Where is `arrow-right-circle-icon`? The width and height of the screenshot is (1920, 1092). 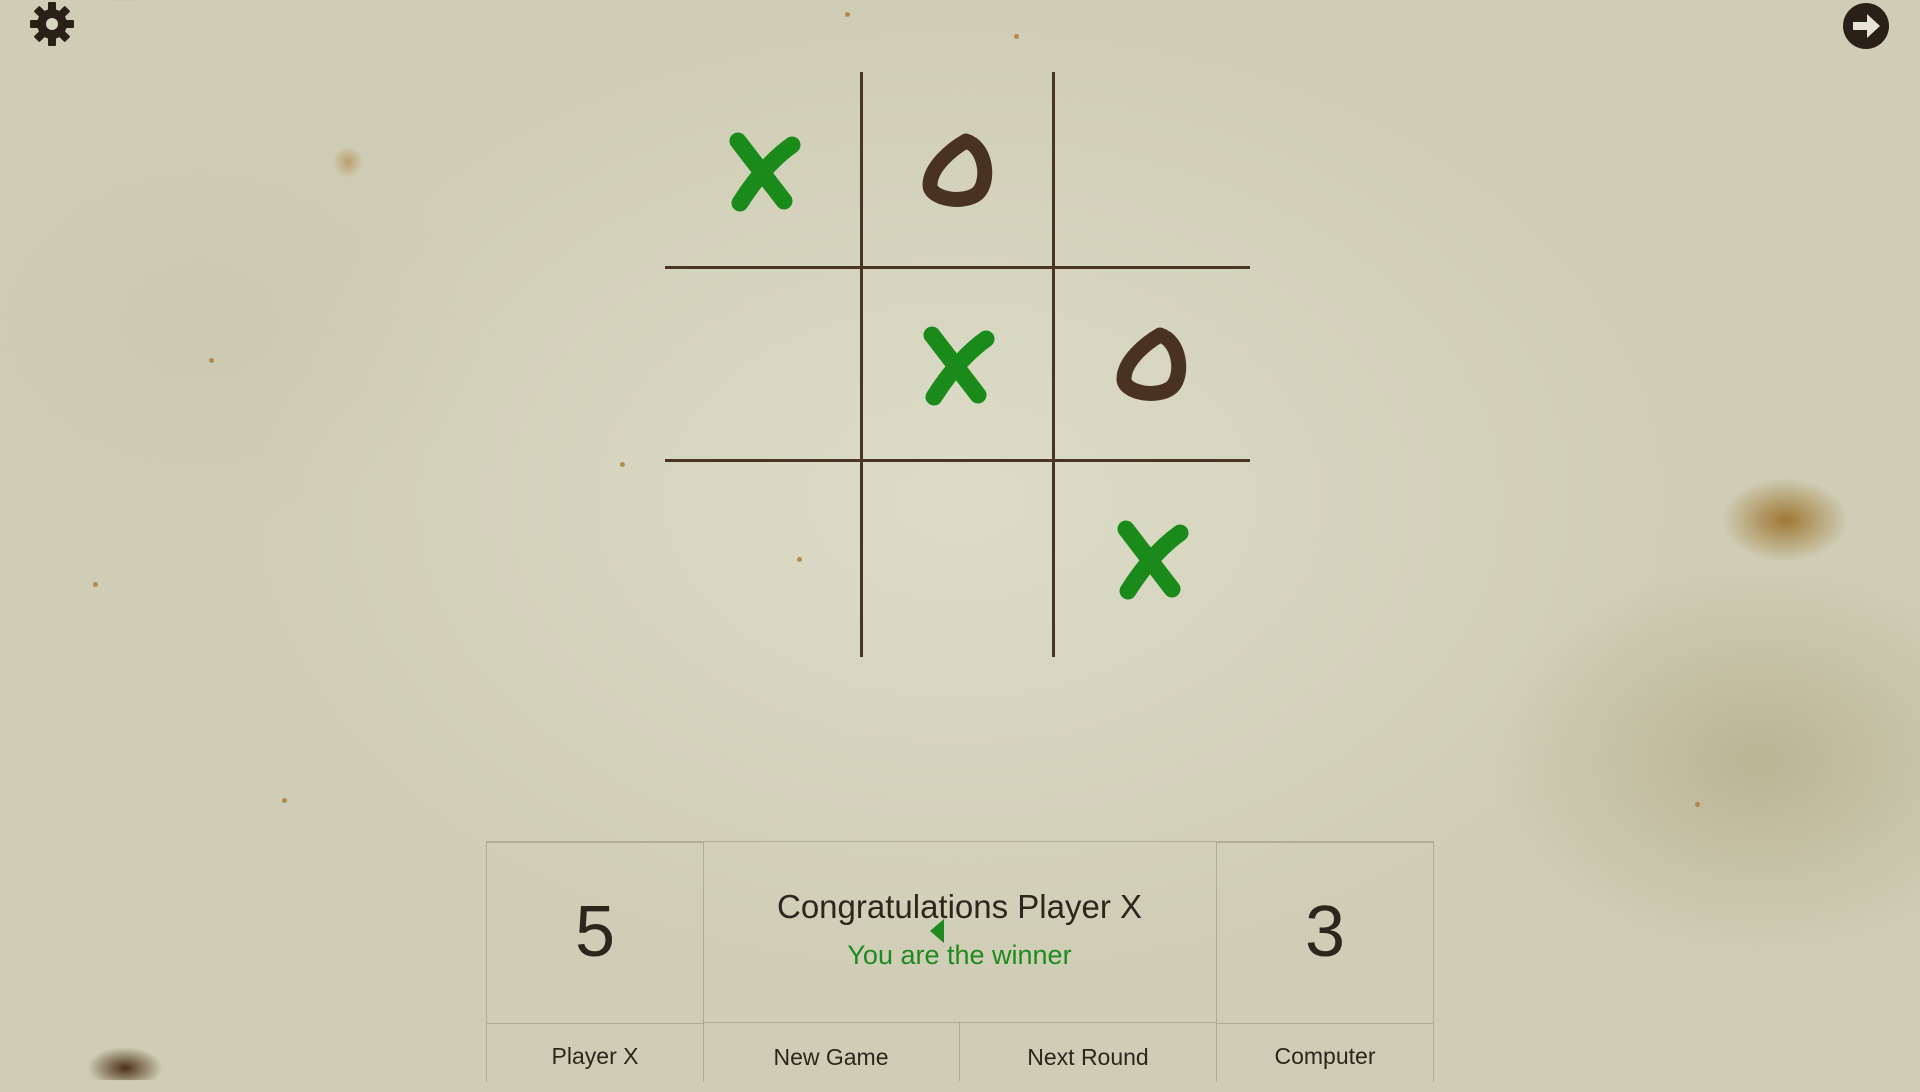 arrow-right-circle-icon is located at coordinates (1866, 26).